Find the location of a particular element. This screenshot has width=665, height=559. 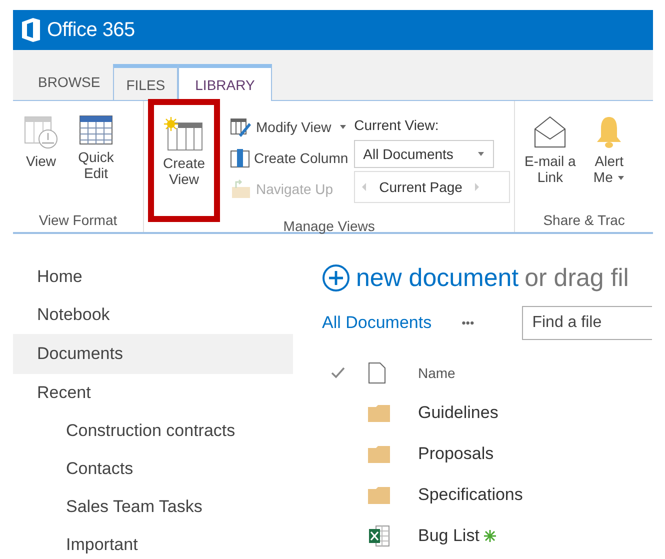

grid-icon is located at coordinates (96, 130).